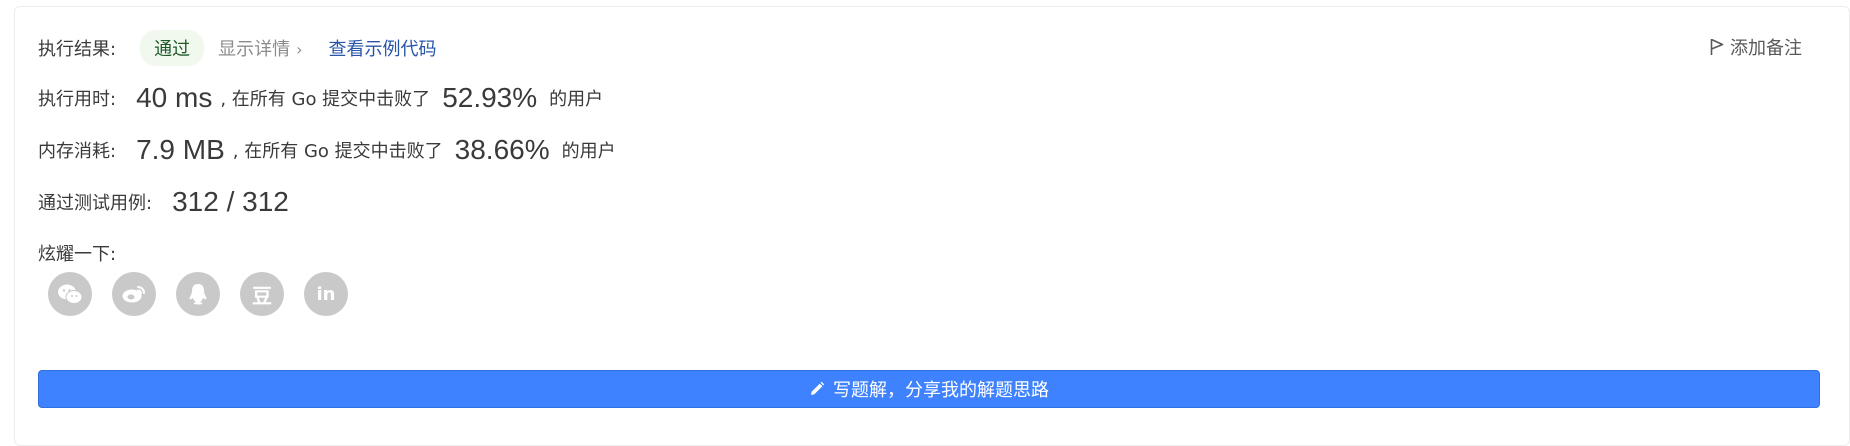 The height and width of the screenshot is (446, 1850). Describe the element at coordinates (337, 151) in the screenshot. I see `memory-beat-text: , 在所有 Go 提交中击败了` at that location.